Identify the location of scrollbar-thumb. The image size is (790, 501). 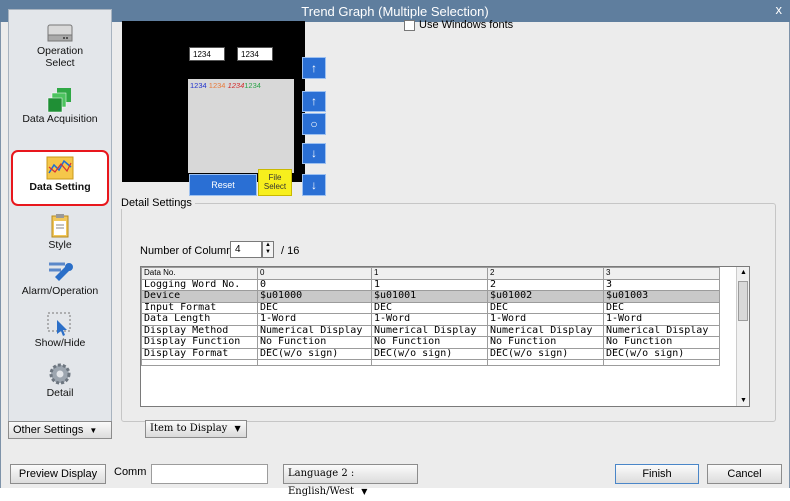
(743, 301).